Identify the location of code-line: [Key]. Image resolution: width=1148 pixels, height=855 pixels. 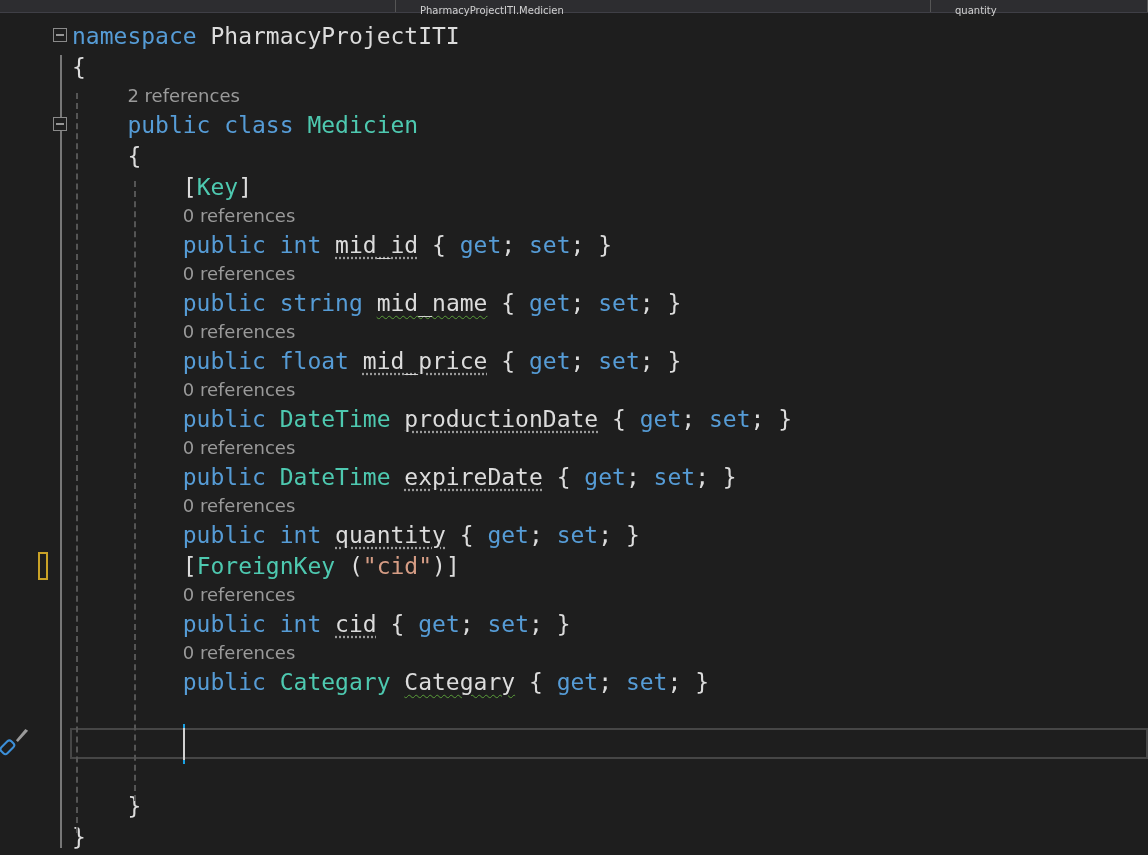
(217, 186).